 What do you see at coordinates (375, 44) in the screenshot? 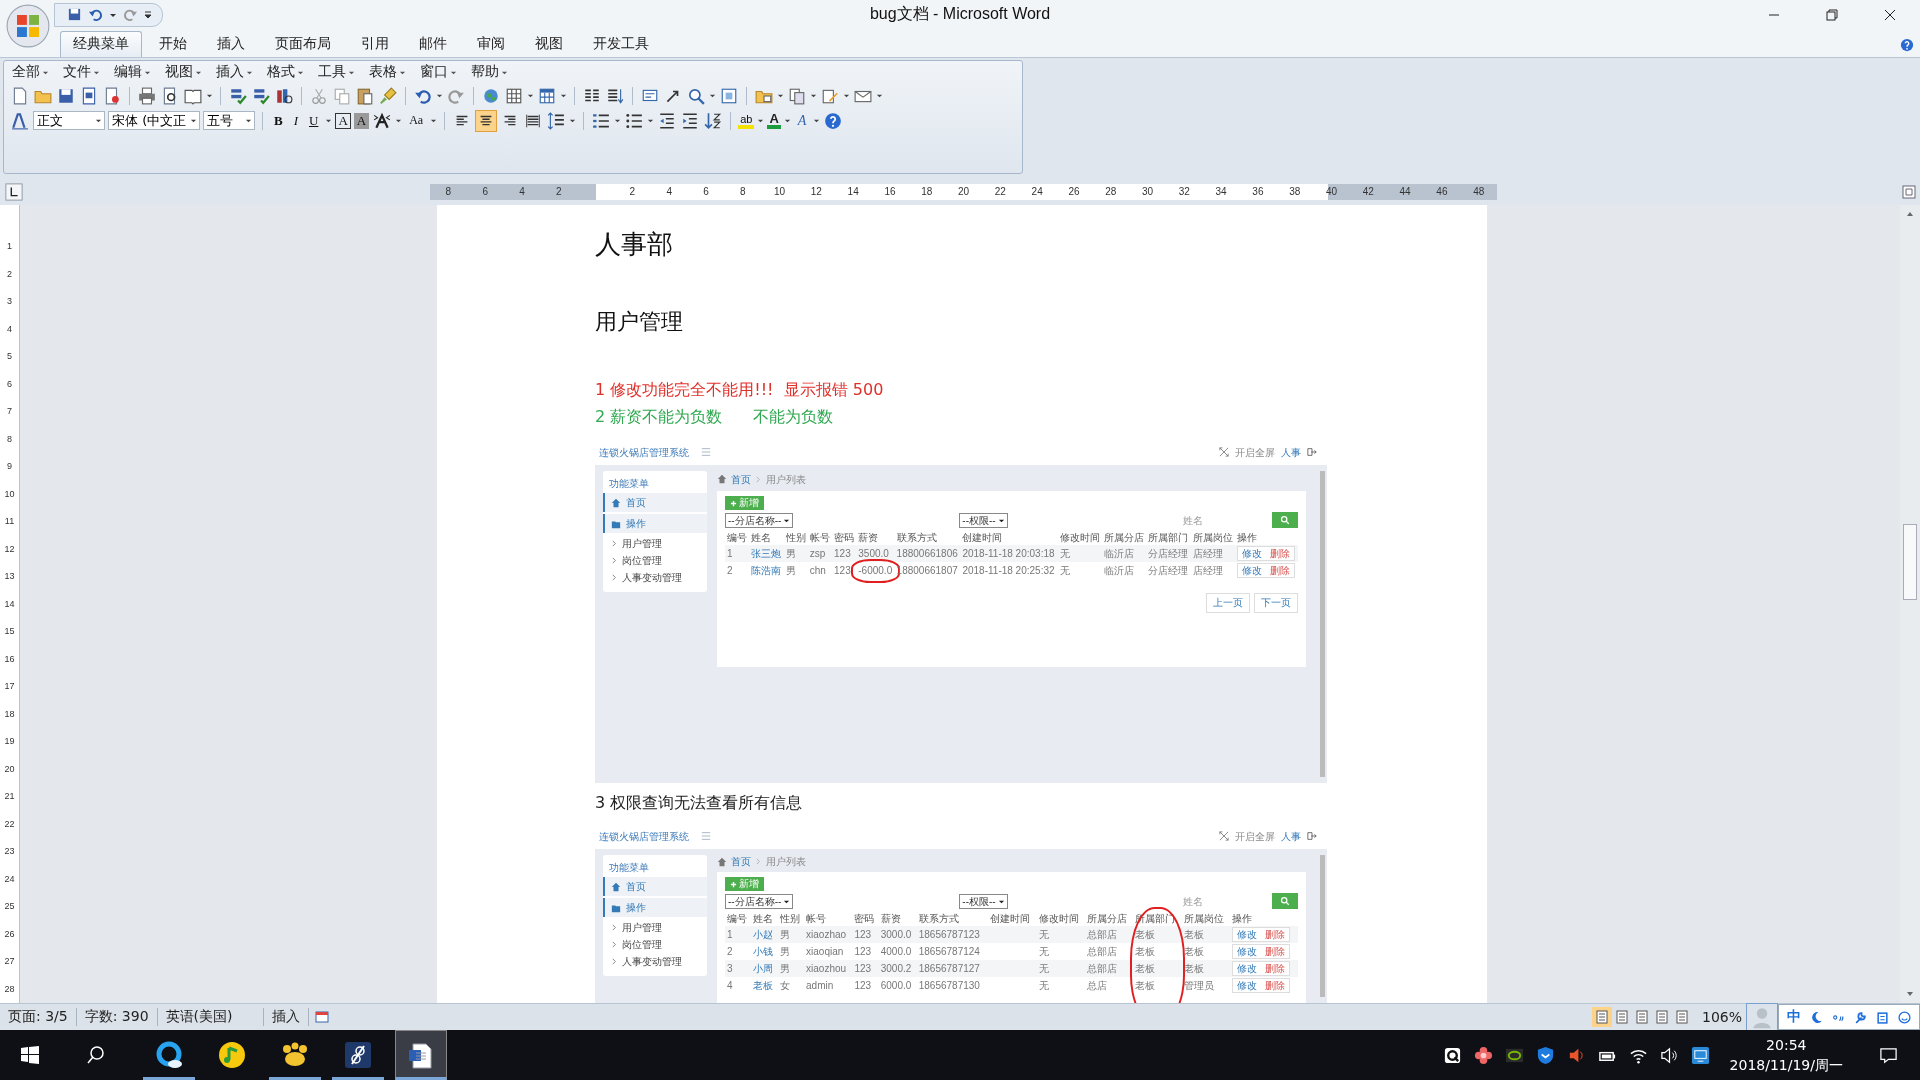
I see `ribbon-tab: 引用` at bounding box center [375, 44].